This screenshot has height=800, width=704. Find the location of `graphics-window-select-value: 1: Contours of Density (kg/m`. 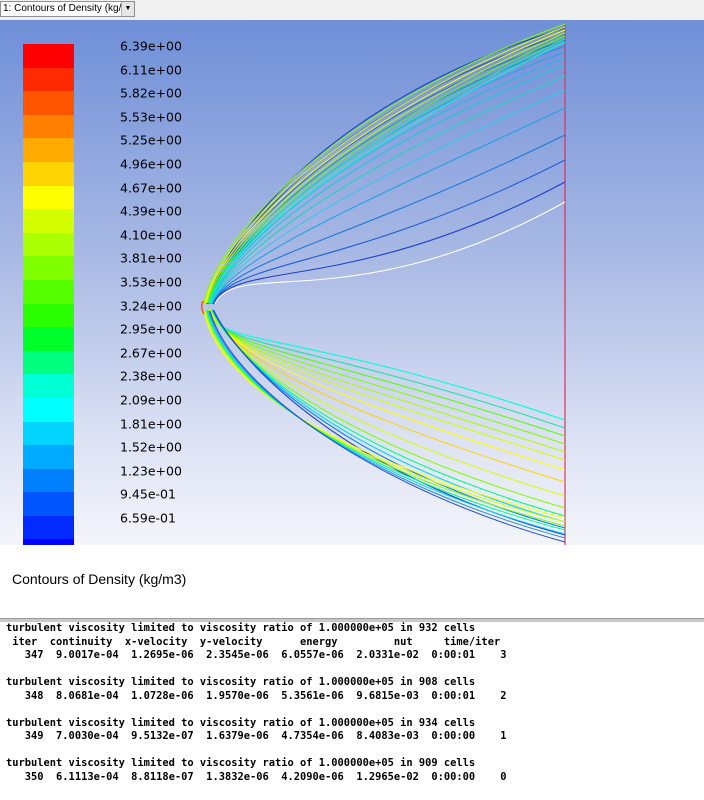

graphics-window-select-value: 1: Contours of Density (kg/m is located at coordinates (66, 8).